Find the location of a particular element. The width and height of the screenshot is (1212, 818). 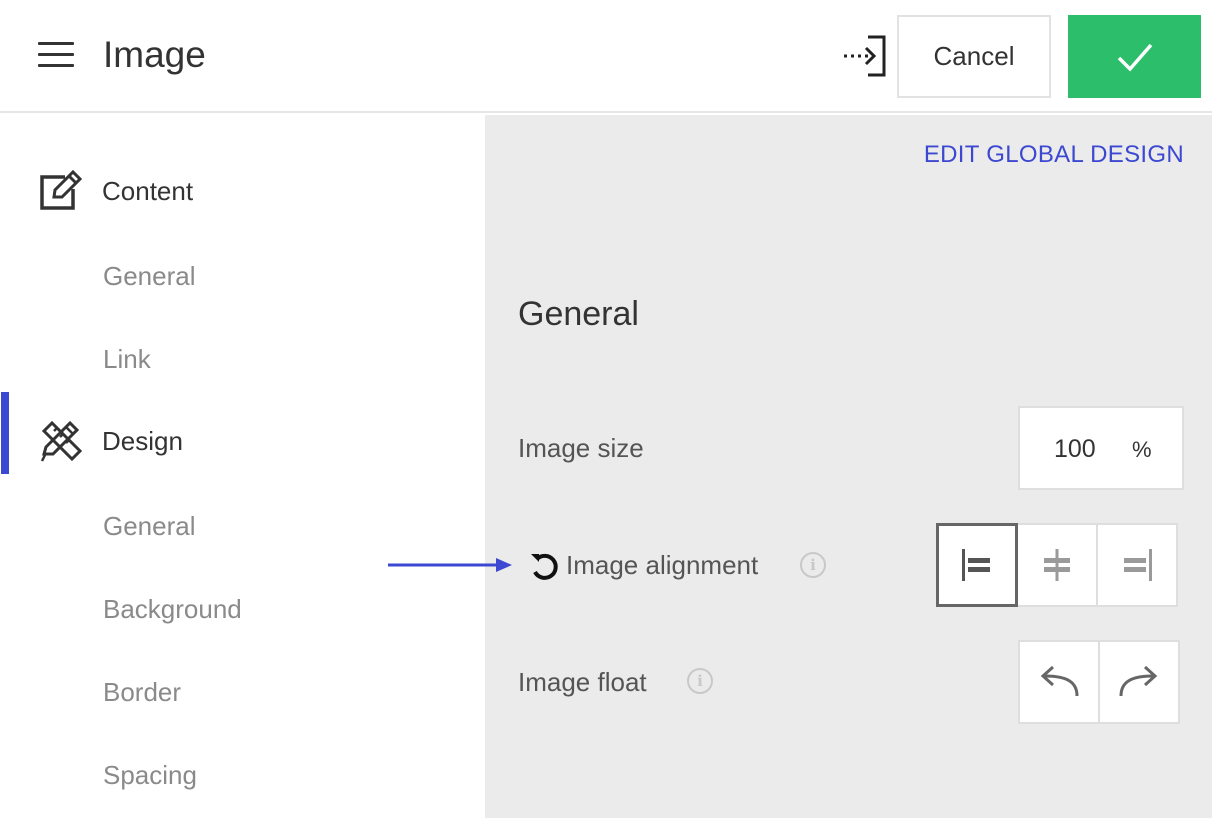

sidebar-section-content: Content is located at coordinates (115, 191).